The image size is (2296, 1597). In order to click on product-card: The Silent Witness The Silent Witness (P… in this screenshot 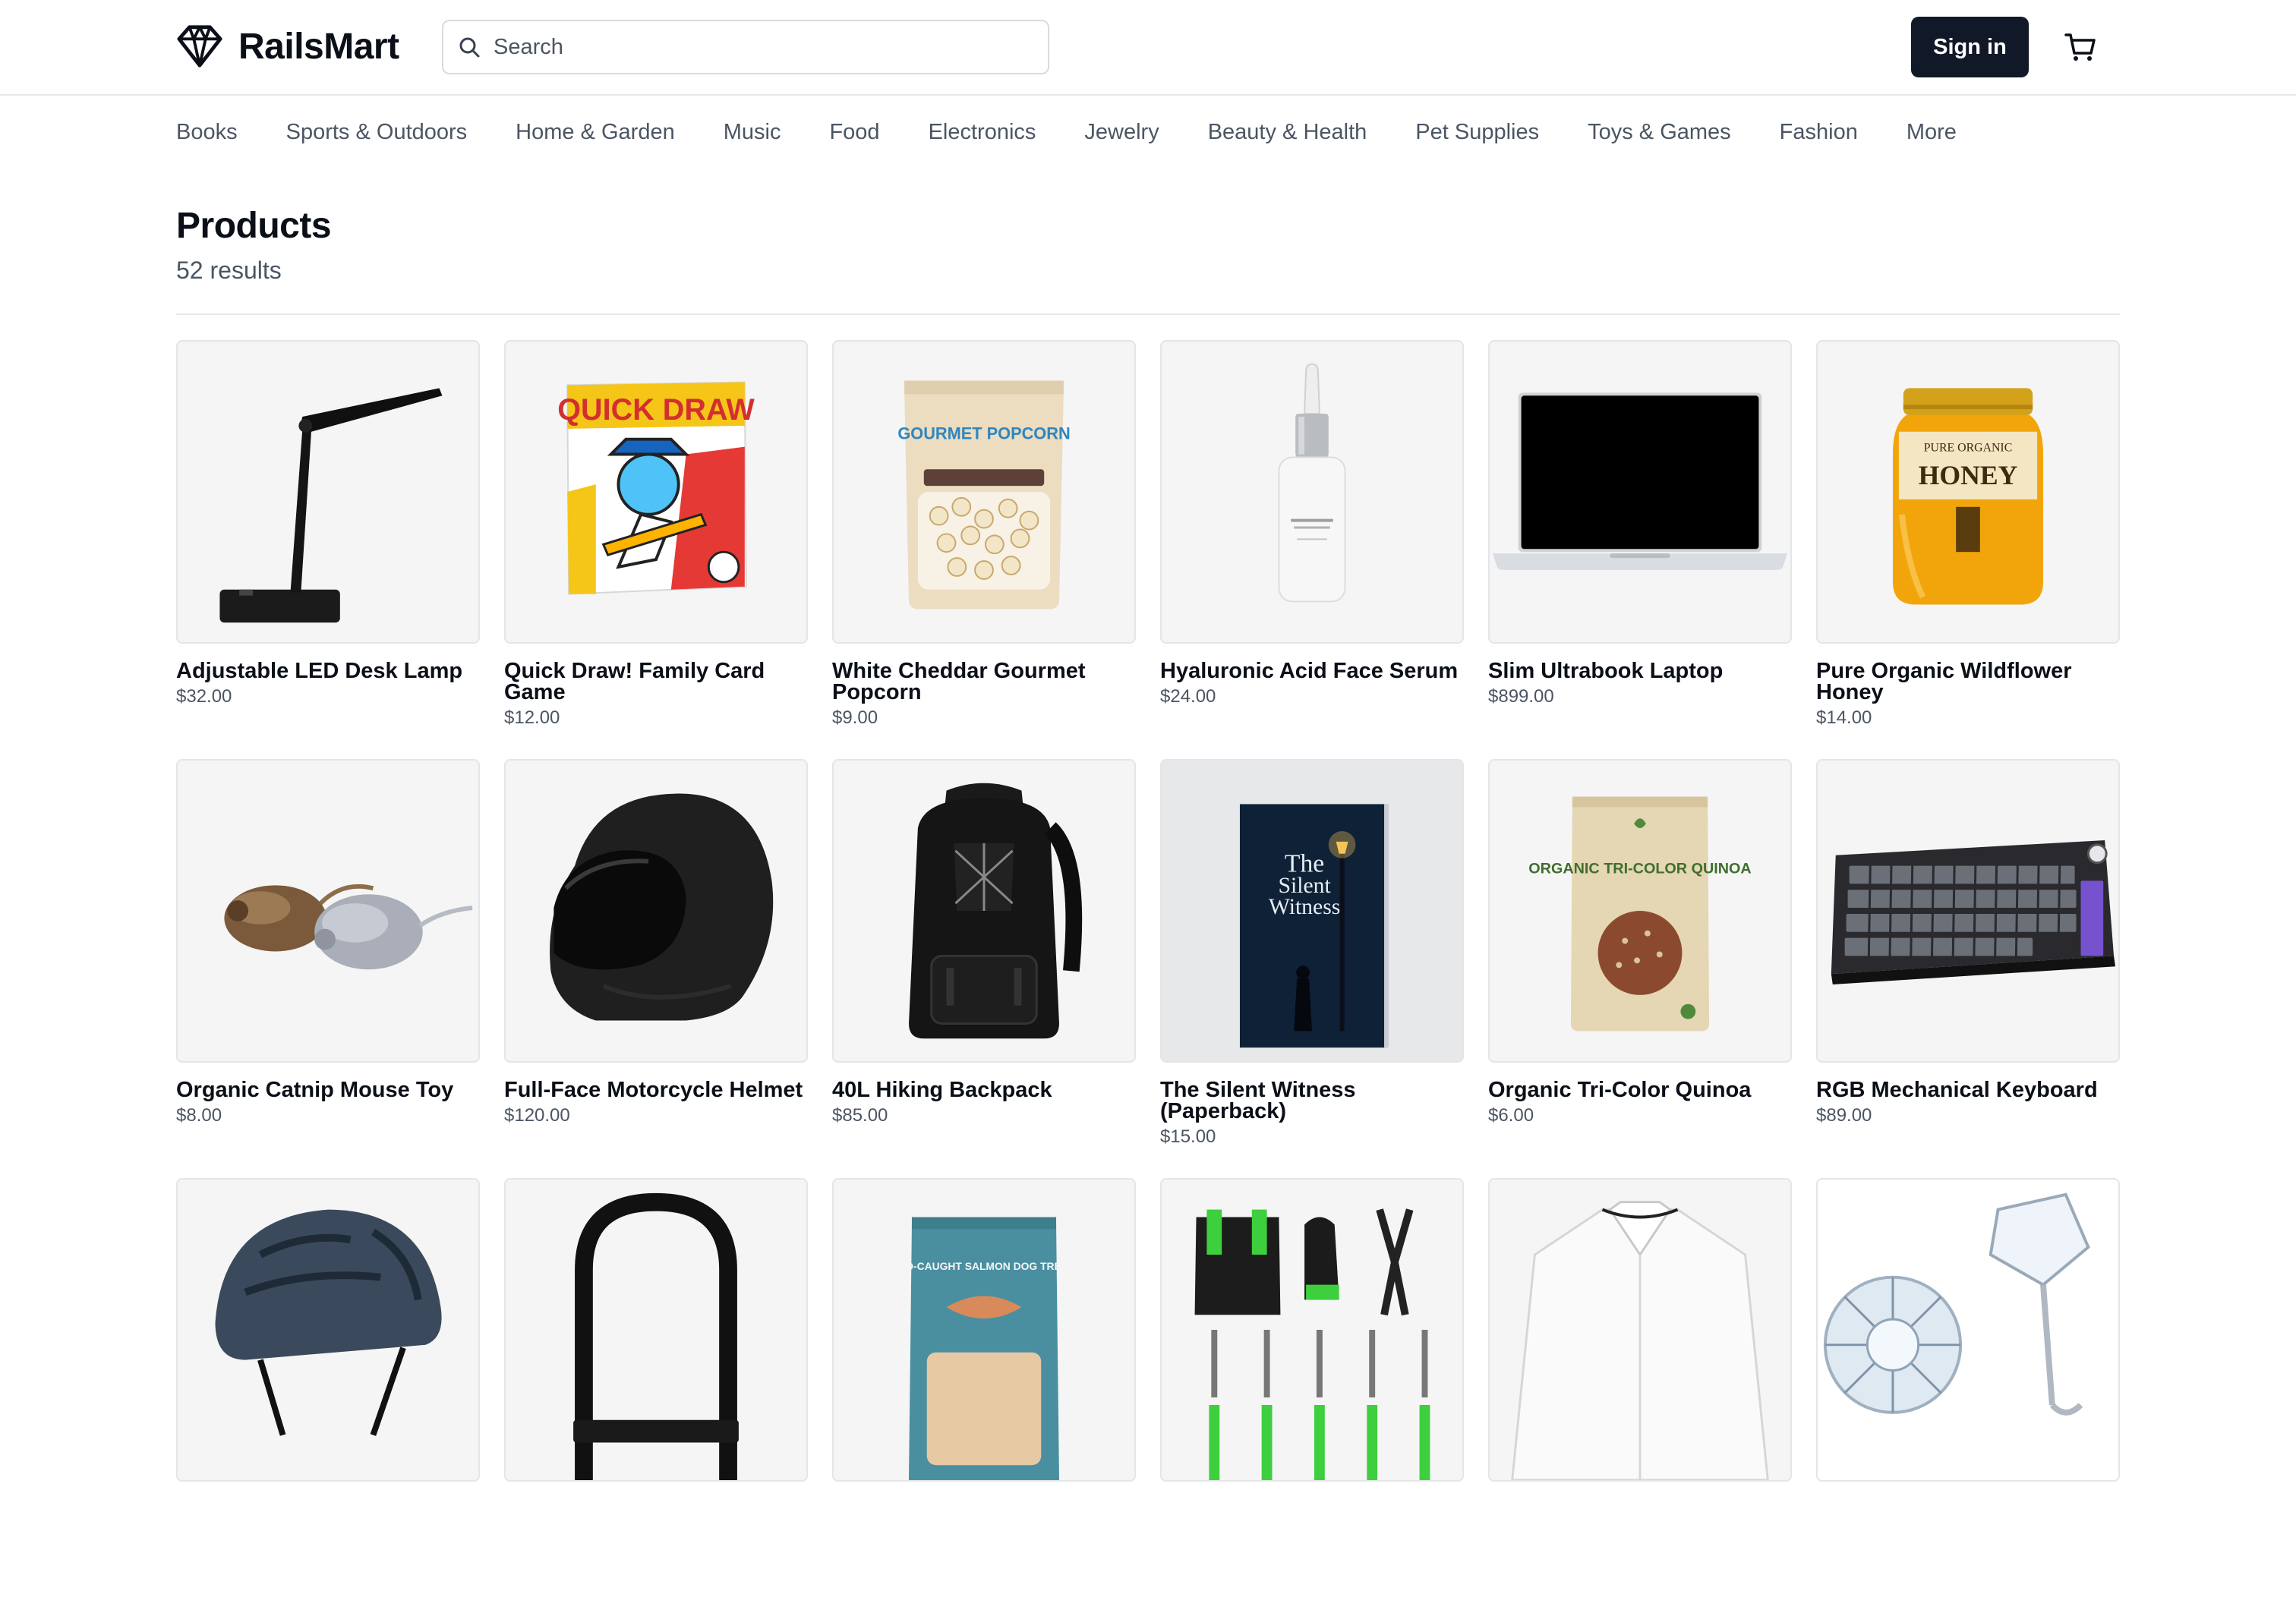, I will do `click(1312, 968)`.